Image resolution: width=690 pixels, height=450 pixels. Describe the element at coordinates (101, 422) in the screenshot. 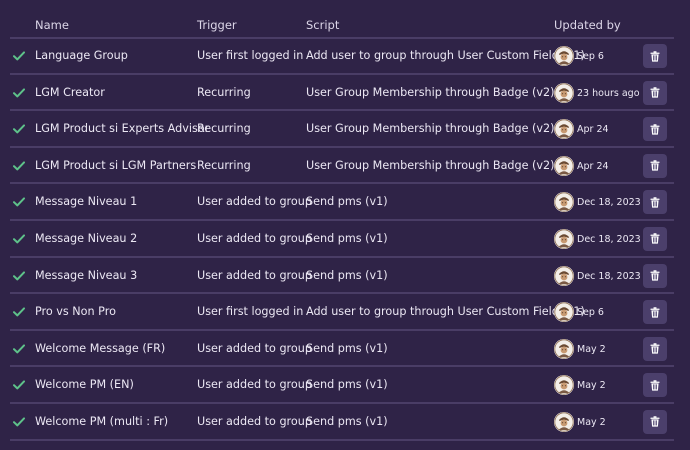

I see `automation-name-link: Welcome PM (multi : Fr)` at that location.